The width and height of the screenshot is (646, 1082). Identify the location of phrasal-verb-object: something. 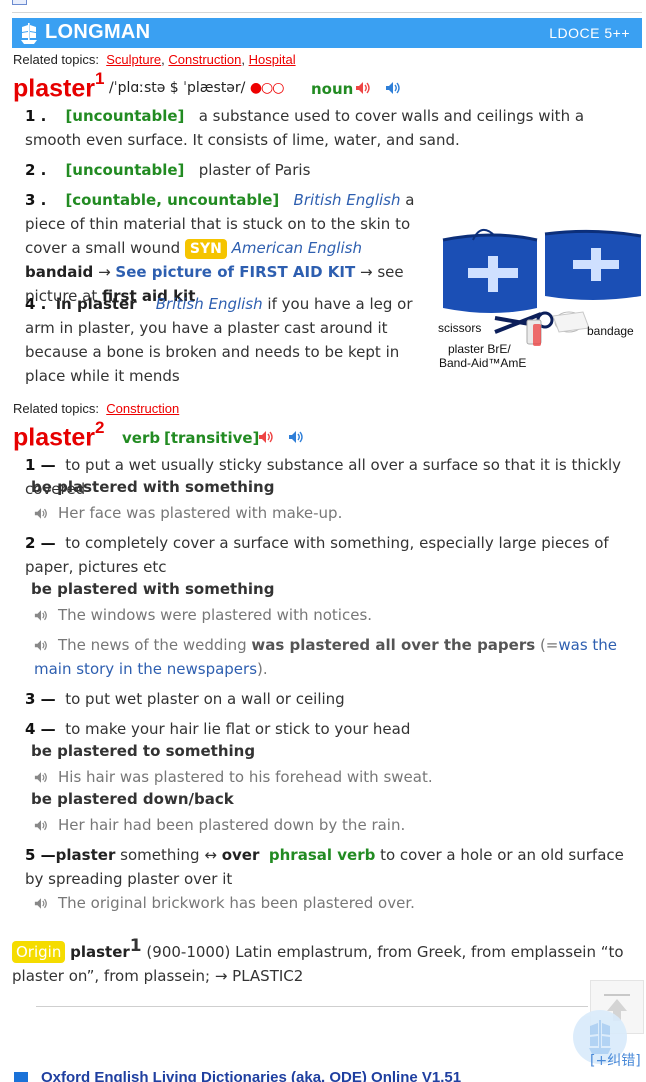
(160, 855).